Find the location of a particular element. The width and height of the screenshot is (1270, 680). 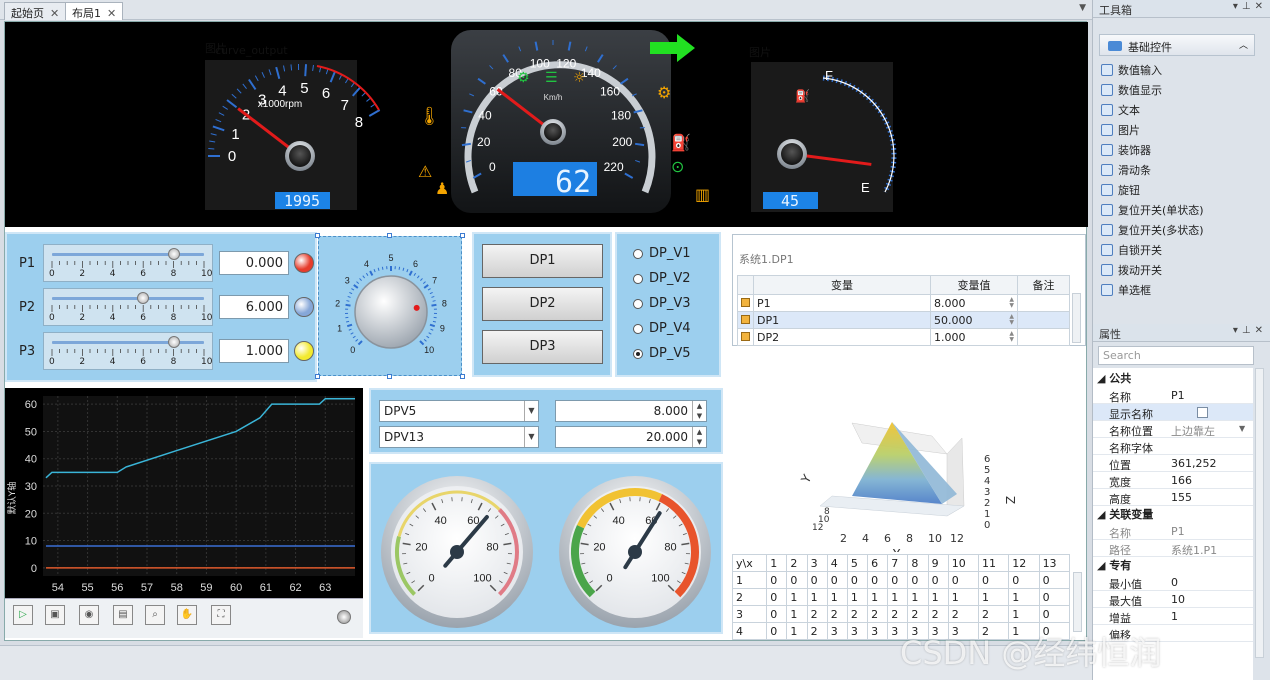

toolbox-item: 图片 is located at coordinates (1120, 130).